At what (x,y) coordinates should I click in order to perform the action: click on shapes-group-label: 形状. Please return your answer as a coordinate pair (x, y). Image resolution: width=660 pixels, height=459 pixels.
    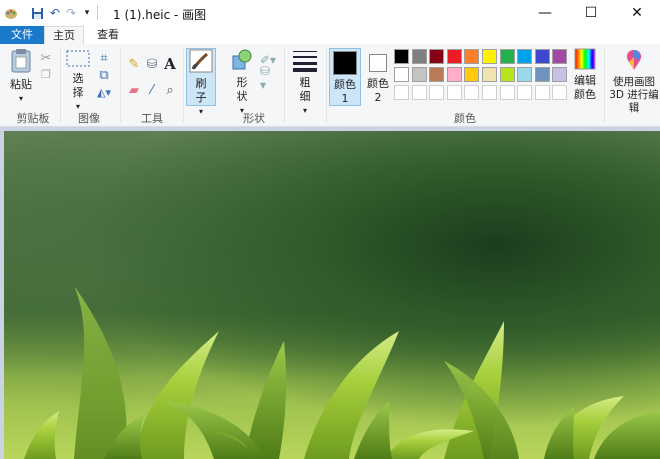
    Looking at the image, I should click on (254, 118).